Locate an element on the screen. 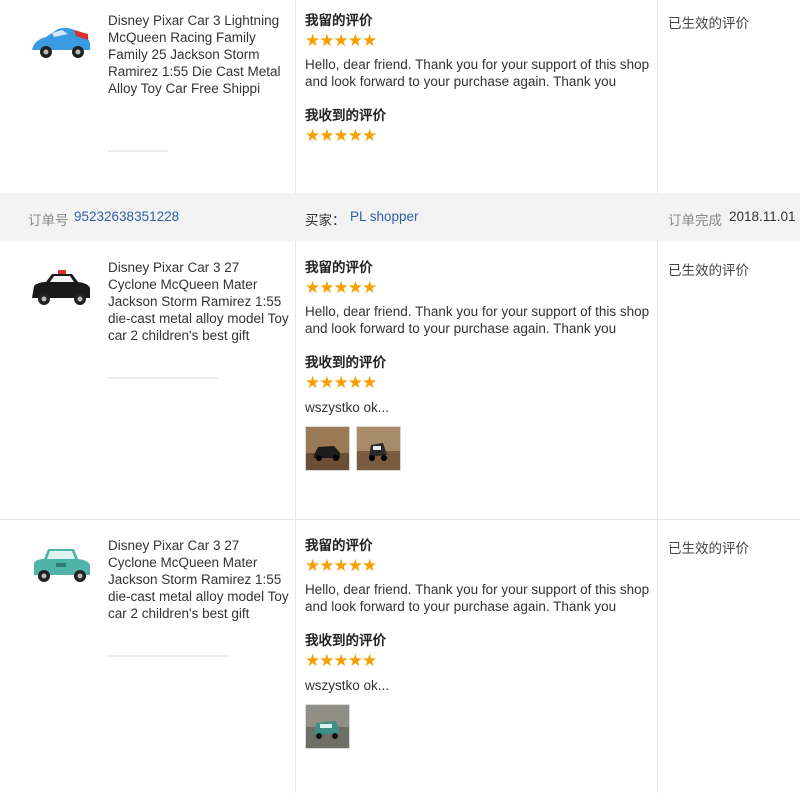 This screenshot has height=793, width=800. buyer-label: 买家： is located at coordinates (325, 220).